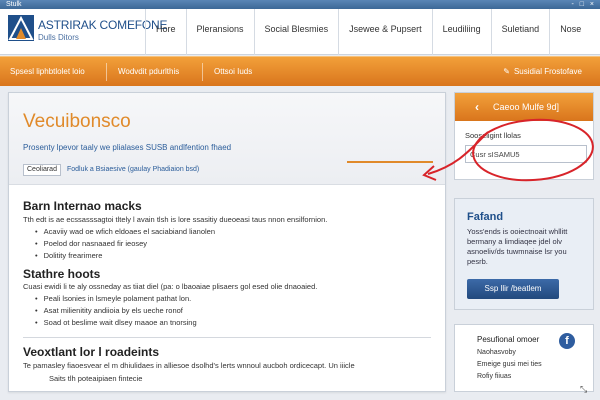 The height and width of the screenshot is (400, 600). Describe the element at coordinates (513, 289) in the screenshot. I see `feature-button: Ssp llir /beatlem` at that location.